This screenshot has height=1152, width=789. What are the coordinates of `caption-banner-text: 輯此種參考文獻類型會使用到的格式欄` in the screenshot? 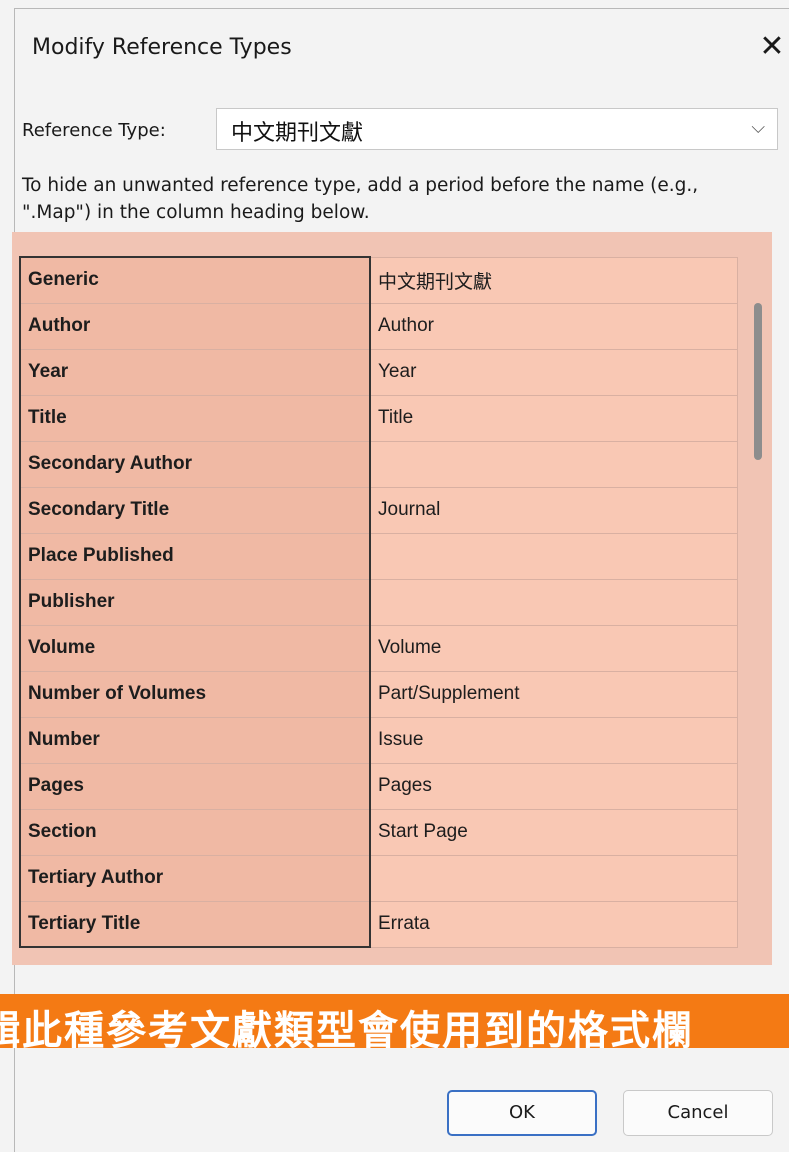 It's located at (347, 1028).